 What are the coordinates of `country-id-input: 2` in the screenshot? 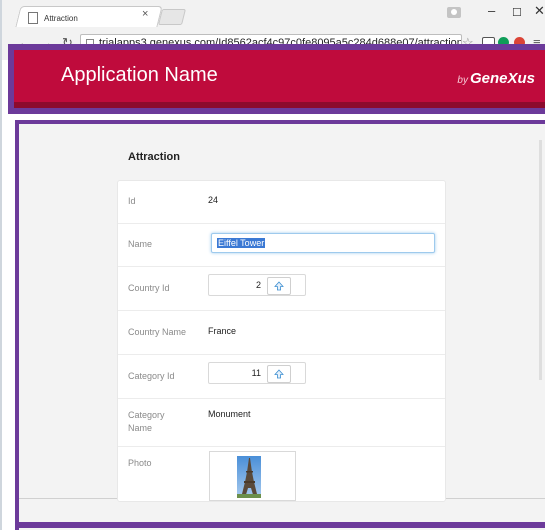 It's located at (257, 285).